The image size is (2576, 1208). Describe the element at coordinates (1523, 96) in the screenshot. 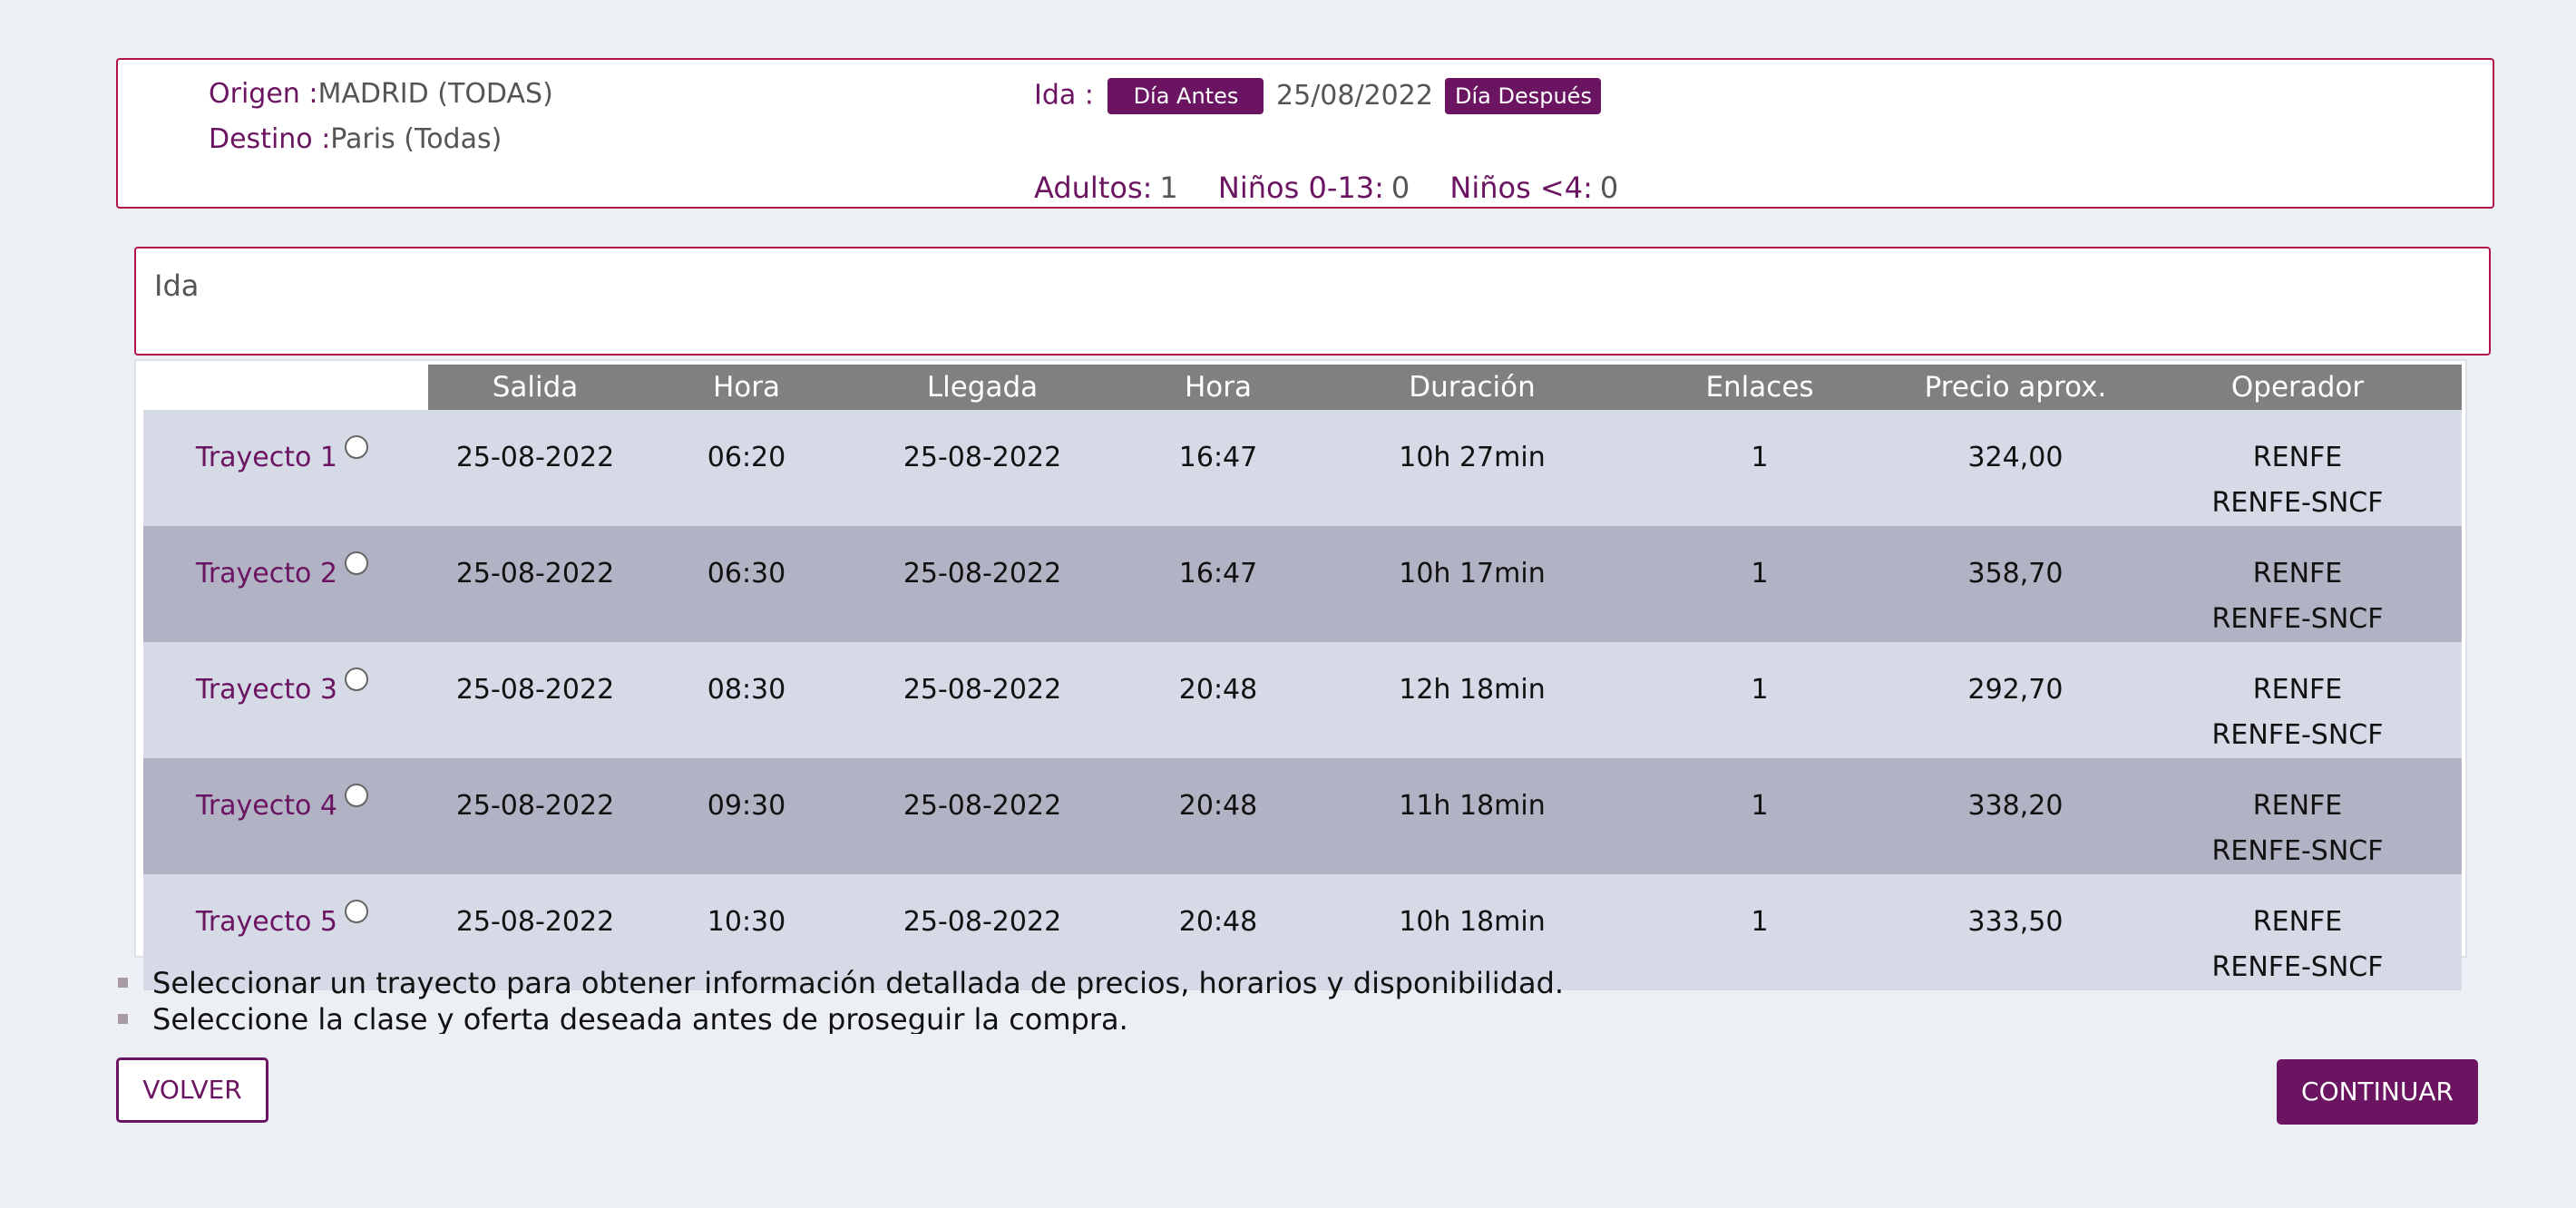

I see `next-day-button: Día Después` at that location.